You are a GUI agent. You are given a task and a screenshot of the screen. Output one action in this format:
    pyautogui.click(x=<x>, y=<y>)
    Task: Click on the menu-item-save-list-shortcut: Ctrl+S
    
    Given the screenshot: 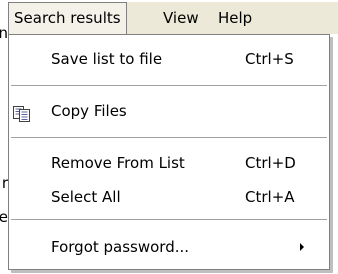 What is the action you would take?
    pyautogui.click(x=269, y=59)
    